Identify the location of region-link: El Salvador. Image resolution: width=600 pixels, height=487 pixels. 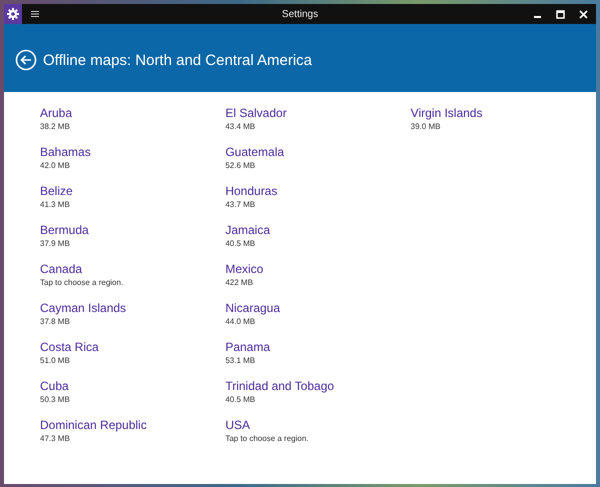
(256, 113).